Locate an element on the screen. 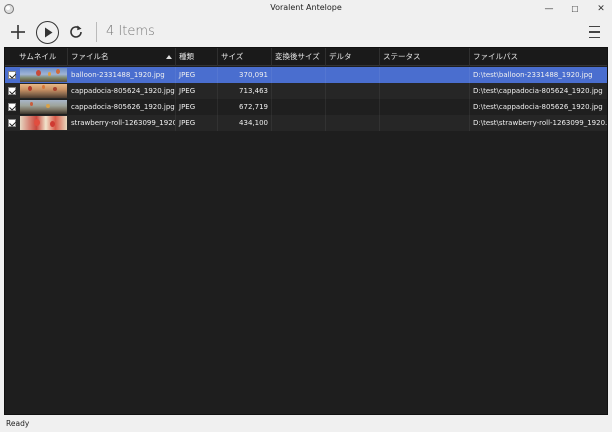 The width and height of the screenshot is (612, 432). cell-filename: cappadocia-805624_1920.jpg is located at coordinates (122, 91).